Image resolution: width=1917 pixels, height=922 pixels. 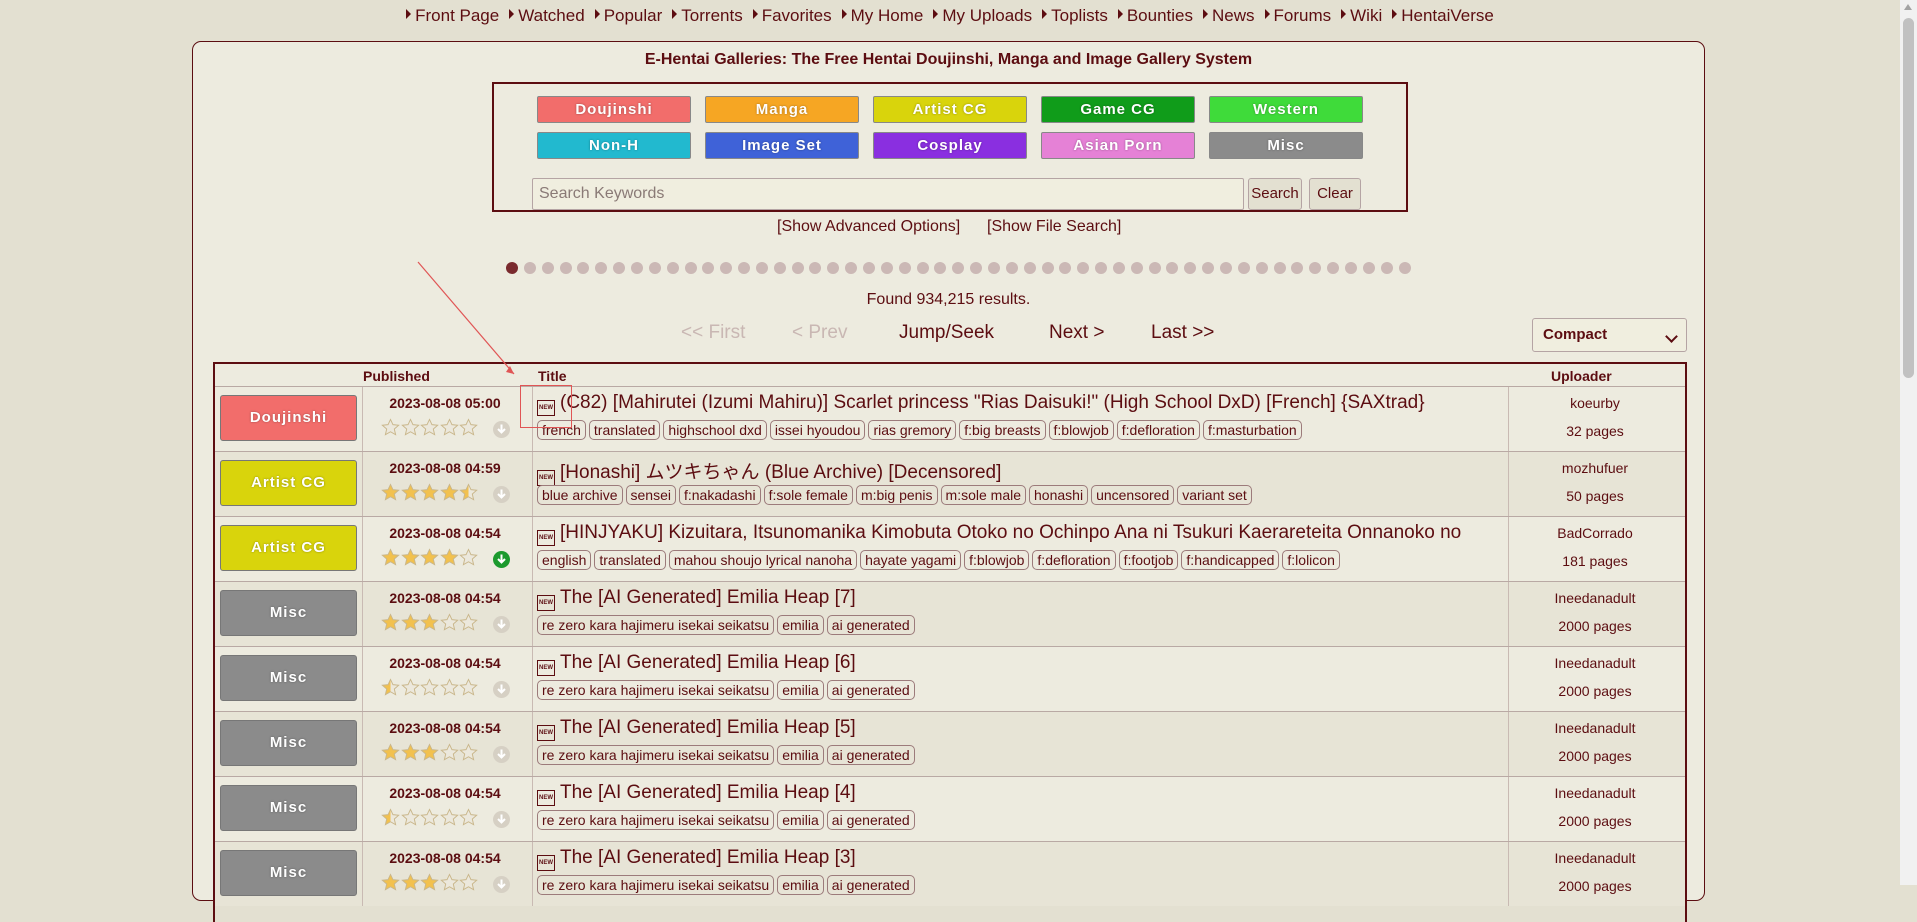 What do you see at coordinates (911, 560) in the screenshot?
I see `tag: hayate yagami` at bounding box center [911, 560].